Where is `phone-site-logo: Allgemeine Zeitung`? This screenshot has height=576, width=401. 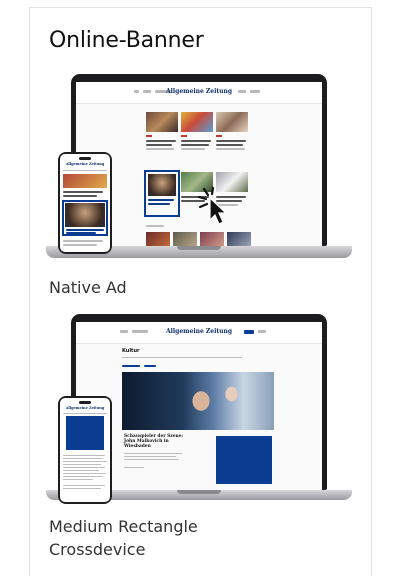 phone-site-logo: Allgemeine Zeitung is located at coordinates (85, 164).